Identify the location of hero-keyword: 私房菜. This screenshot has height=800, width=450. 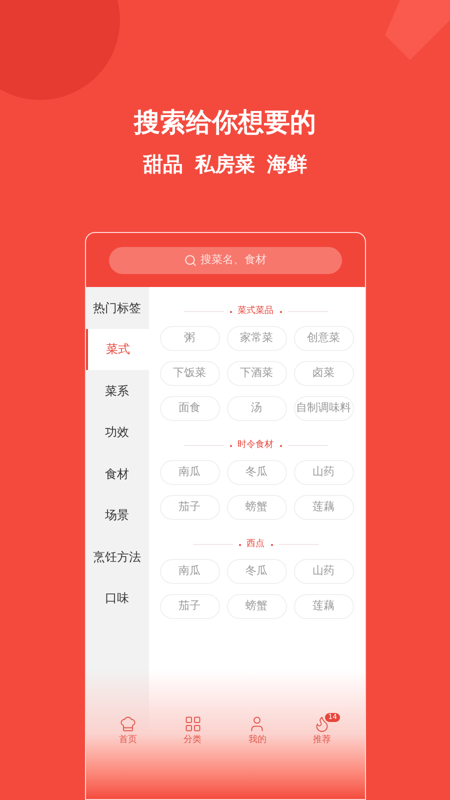
(225, 164).